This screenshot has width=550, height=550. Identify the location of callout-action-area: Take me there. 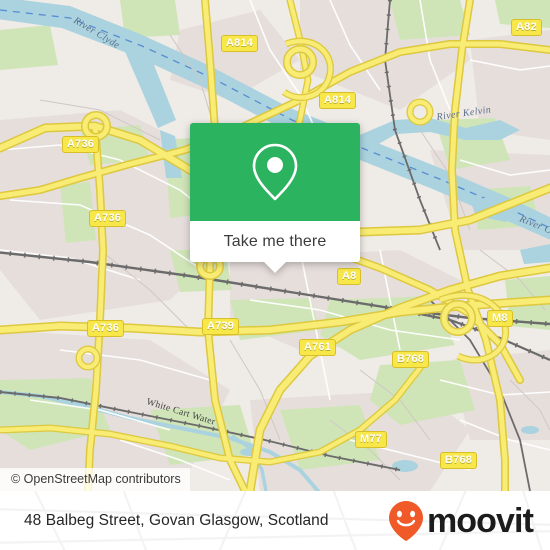
(275, 247).